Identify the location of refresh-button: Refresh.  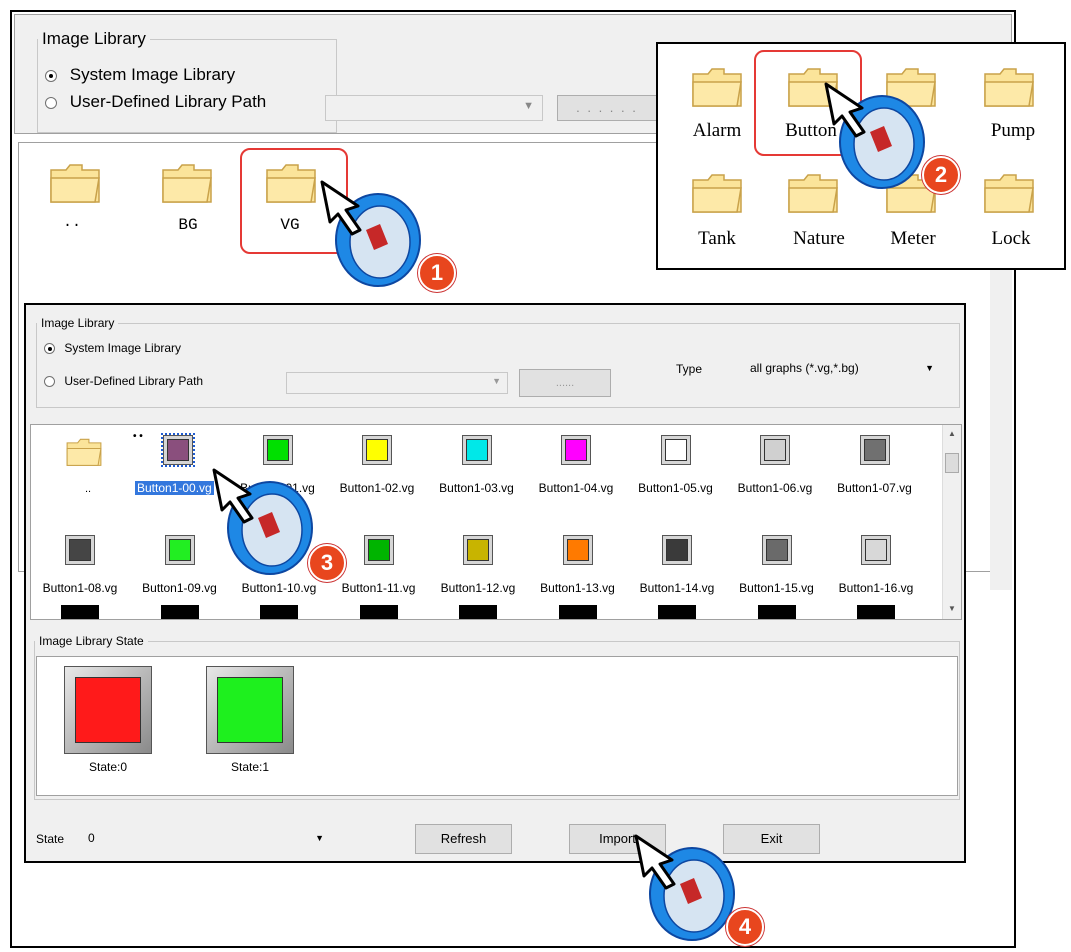
(463, 839).